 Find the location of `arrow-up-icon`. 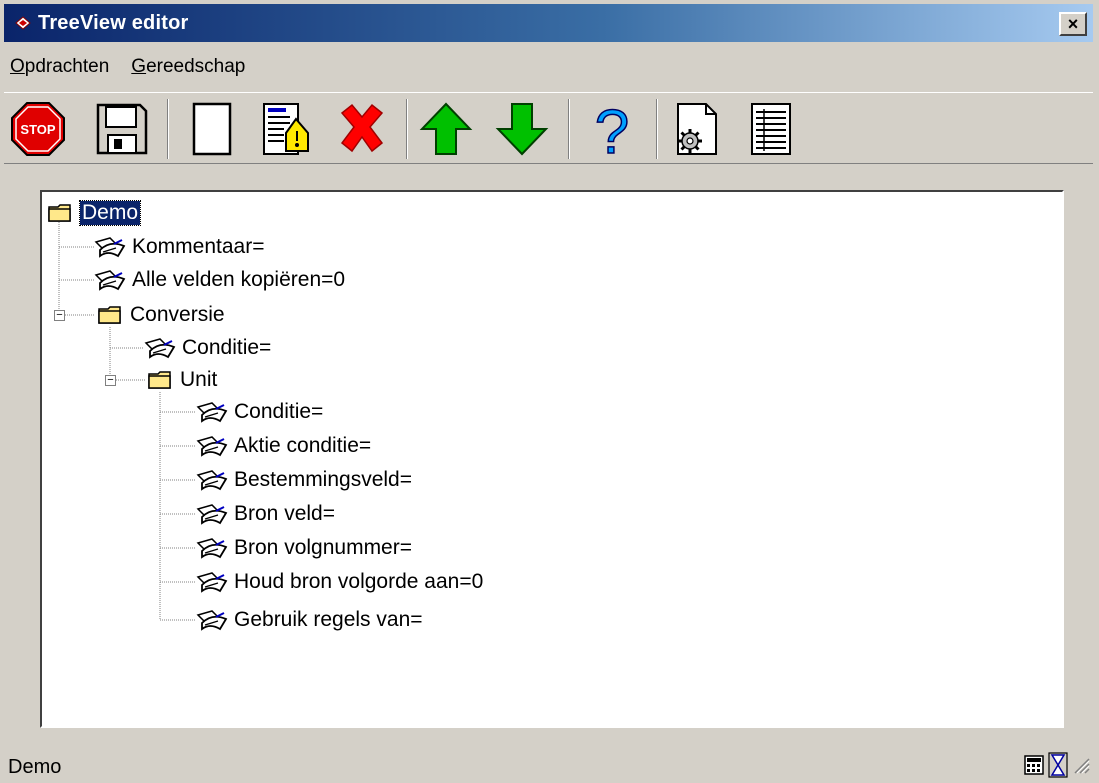

arrow-up-icon is located at coordinates (446, 128).